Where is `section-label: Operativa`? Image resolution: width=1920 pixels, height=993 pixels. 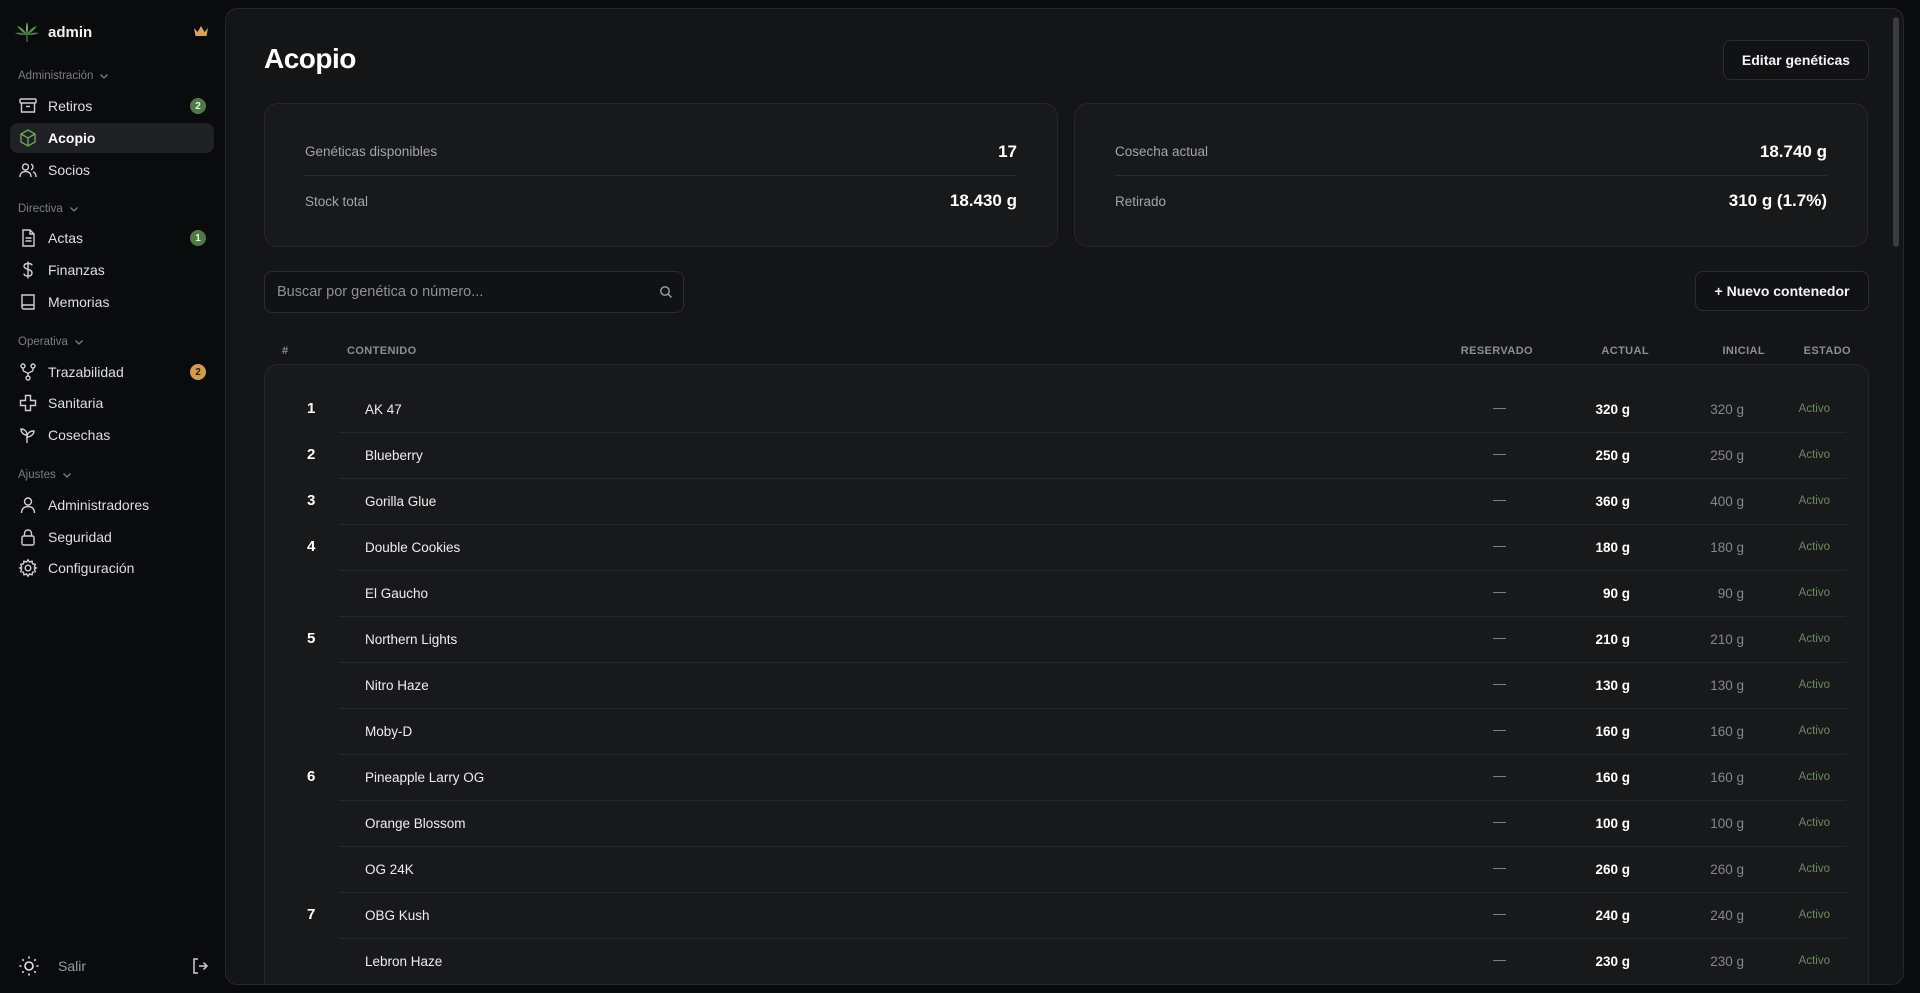
section-label: Operativa is located at coordinates (43, 342).